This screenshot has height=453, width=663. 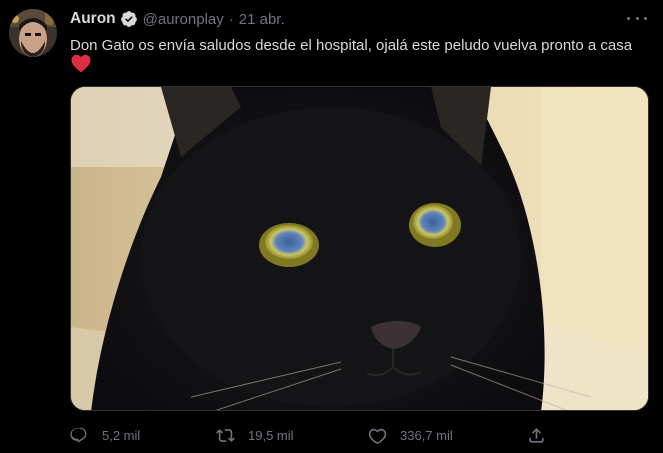 What do you see at coordinates (262, 19) in the screenshot?
I see `tweet-date: 21 abr.` at bounding box center [262, 19].